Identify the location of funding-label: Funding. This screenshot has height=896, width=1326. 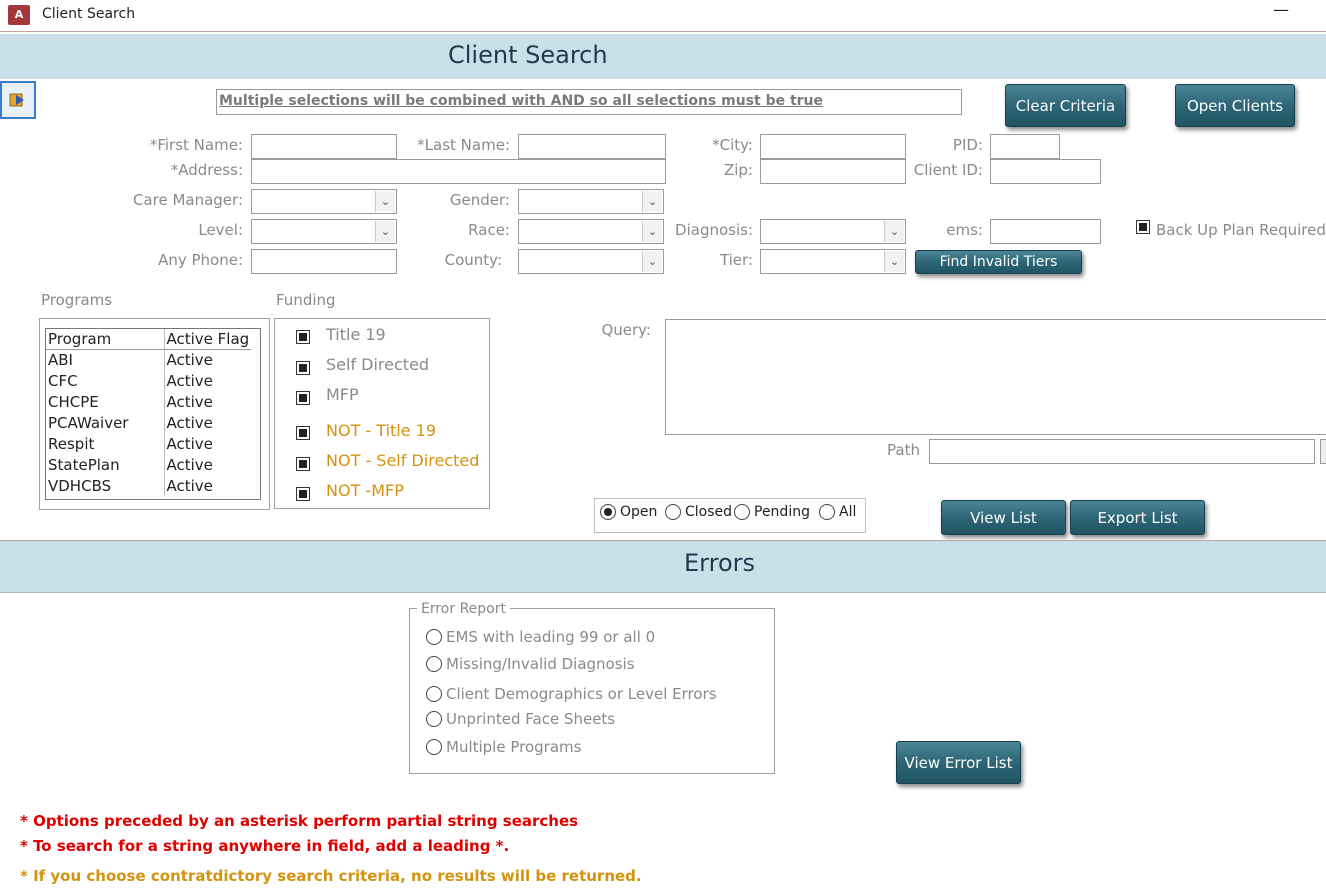
(306, 300).